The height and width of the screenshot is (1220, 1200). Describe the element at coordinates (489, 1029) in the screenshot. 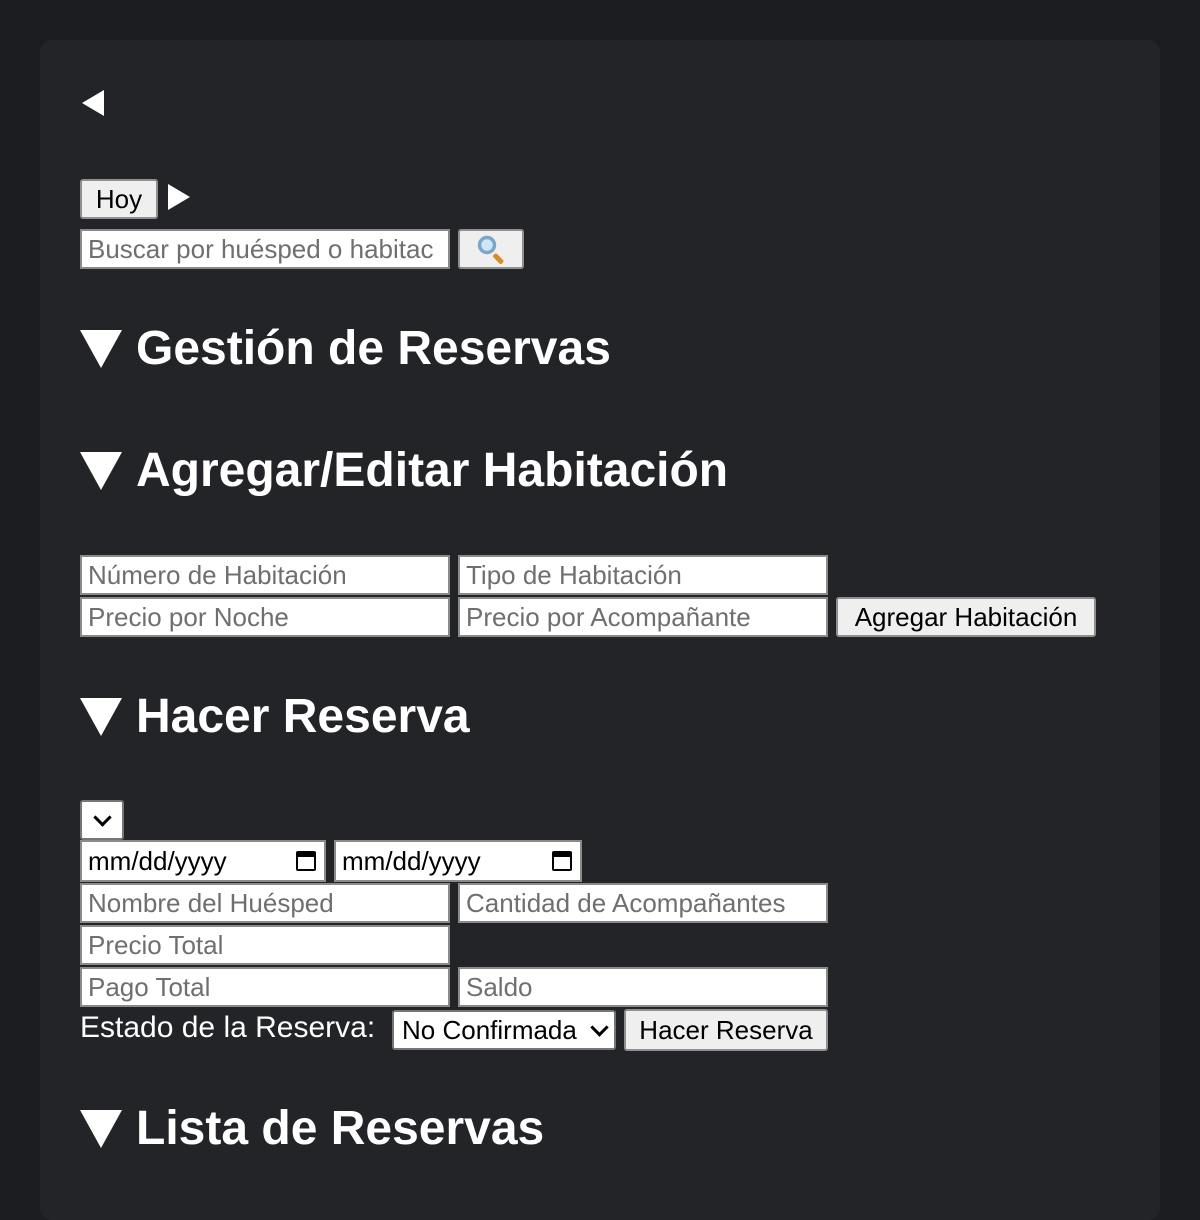

I see `status-select-value: No Confirmada` at that location.